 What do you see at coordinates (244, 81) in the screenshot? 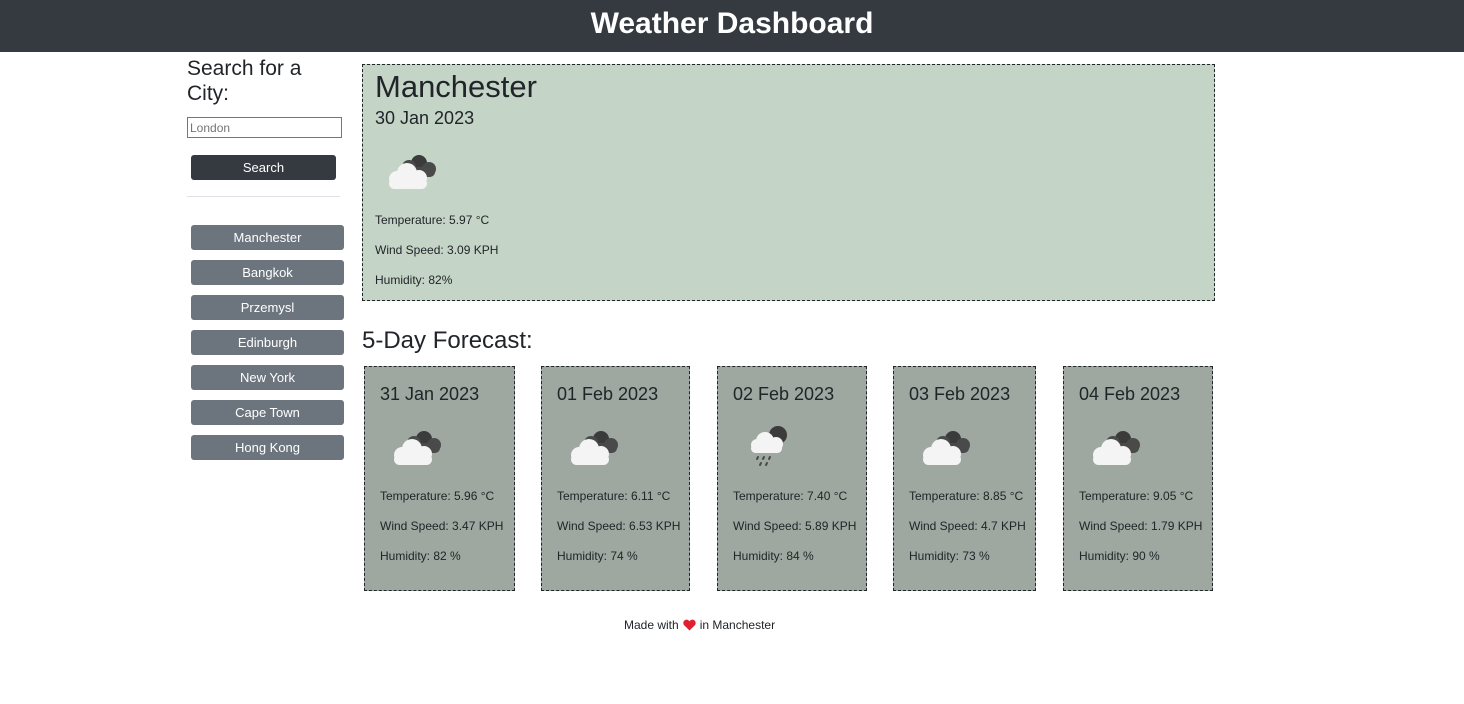
I see `search-title: Search for a City:` at bounding box center [244, 81].